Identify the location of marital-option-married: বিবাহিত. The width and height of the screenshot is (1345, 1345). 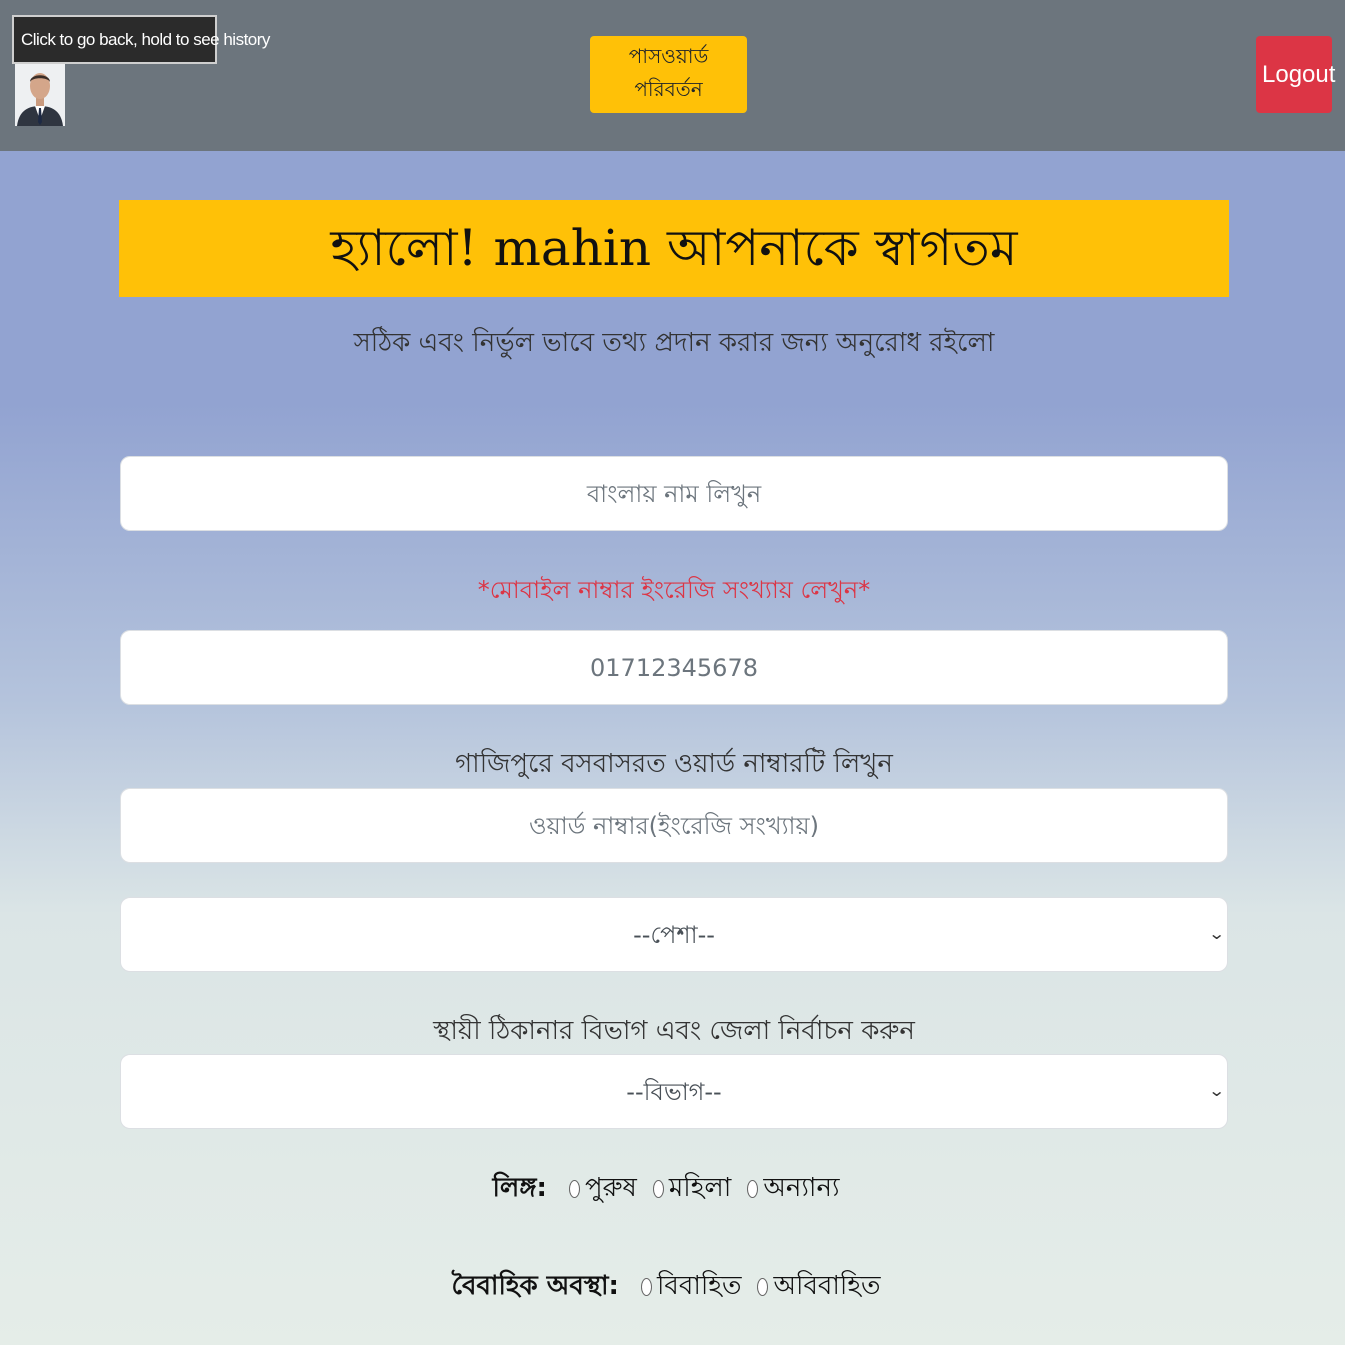
(691, 1287).